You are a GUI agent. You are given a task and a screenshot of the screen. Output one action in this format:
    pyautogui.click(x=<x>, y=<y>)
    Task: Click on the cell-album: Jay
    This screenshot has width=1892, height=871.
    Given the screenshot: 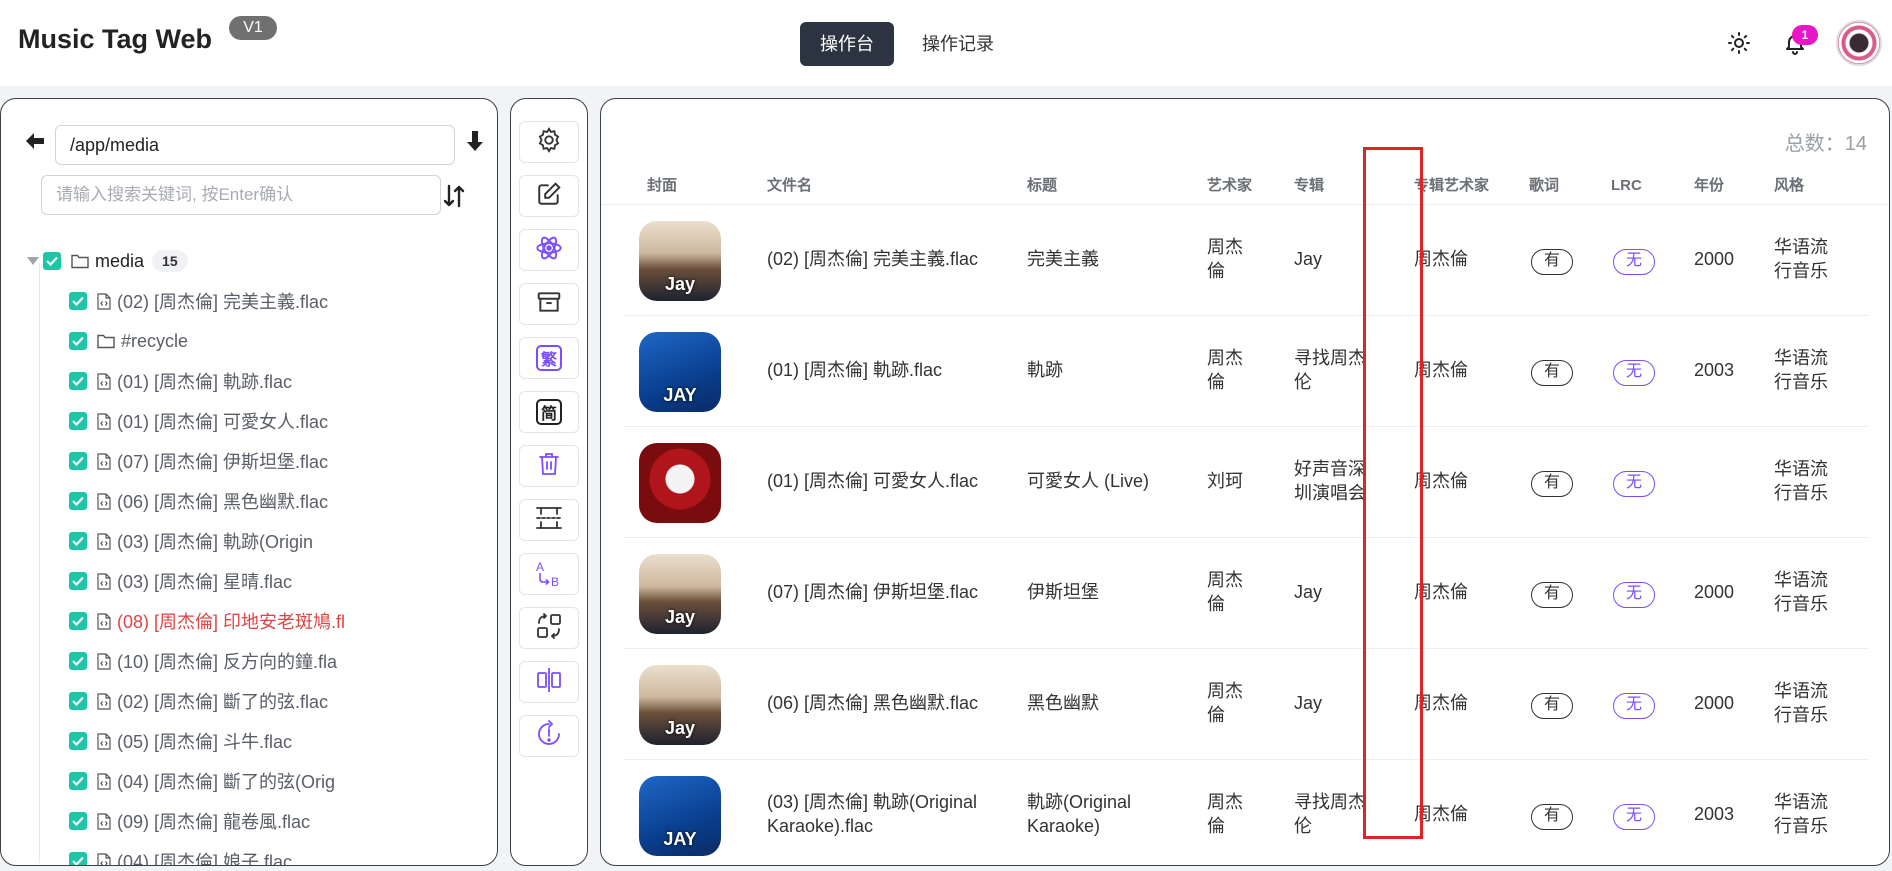 What is the action you would take?
    pyautogui.click(x=1308, y=703)
    